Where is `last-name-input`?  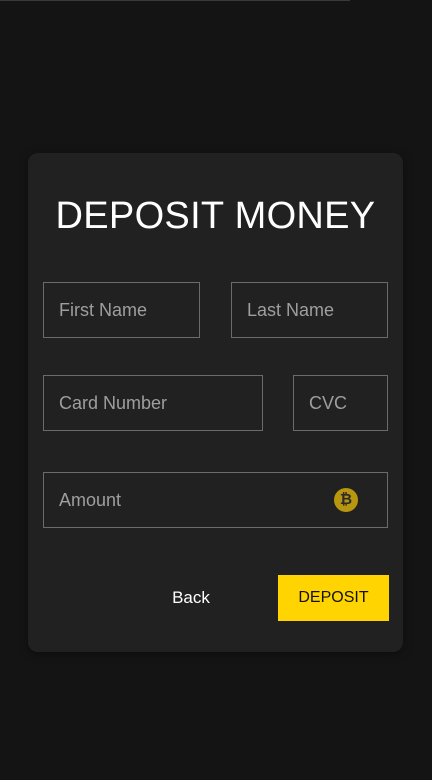
last-name-input is located at coordinates (309, 310).